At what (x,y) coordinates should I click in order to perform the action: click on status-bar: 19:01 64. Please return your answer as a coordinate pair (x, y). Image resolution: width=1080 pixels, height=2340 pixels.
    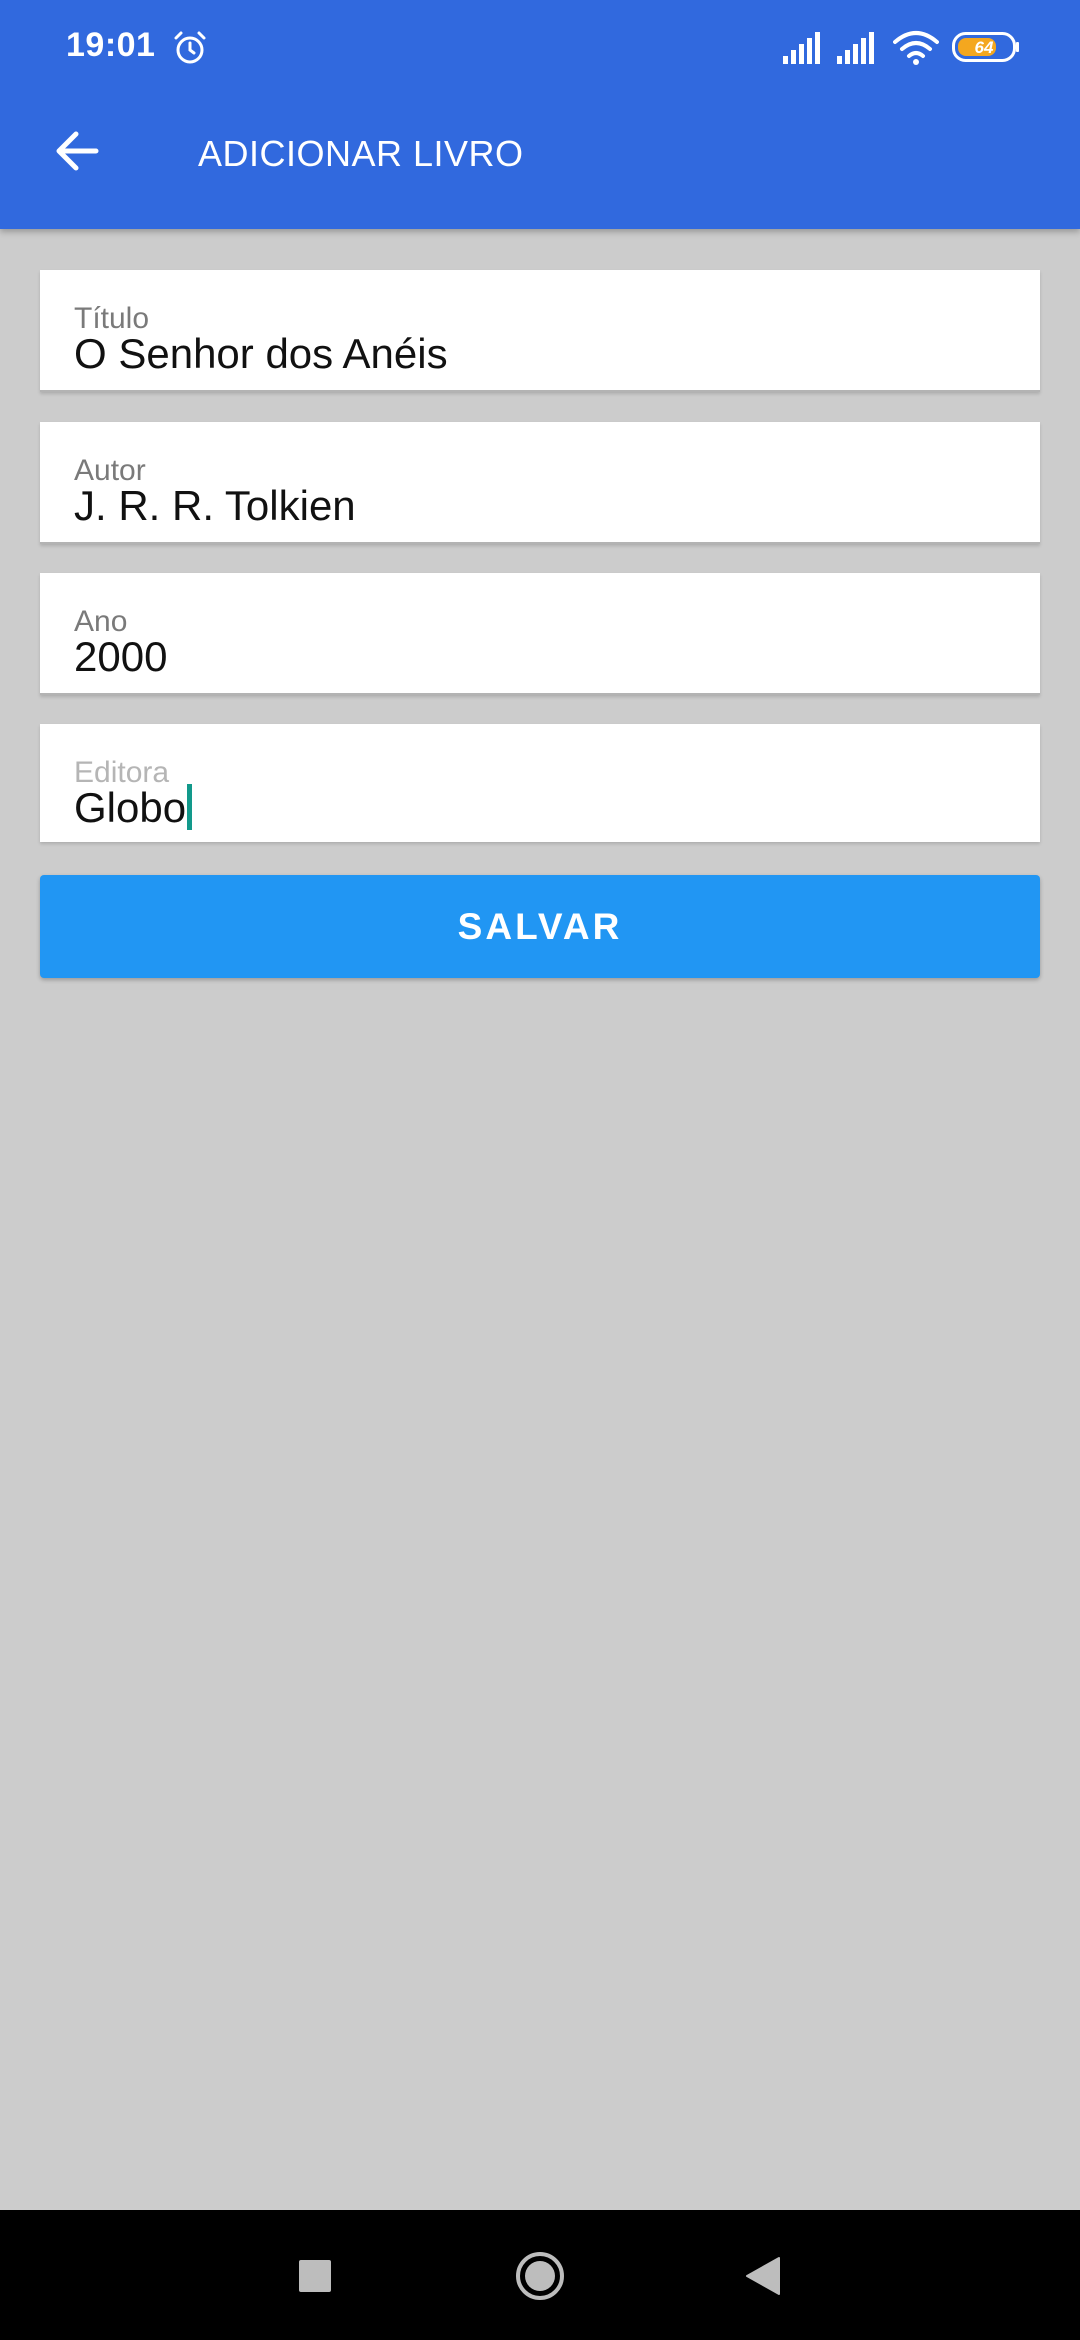
    Looking at the image, I should click on (540, 48).